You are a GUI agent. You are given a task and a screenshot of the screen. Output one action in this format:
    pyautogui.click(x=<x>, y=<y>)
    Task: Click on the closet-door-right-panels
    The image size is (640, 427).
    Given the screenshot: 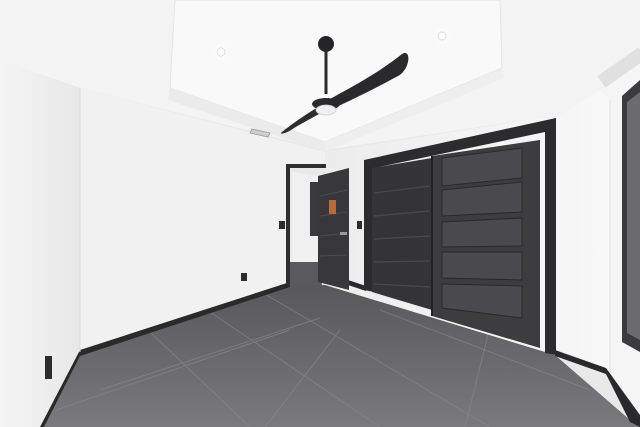 What is the action you would take?
    pyautogui.click(x=482, y=233)
    